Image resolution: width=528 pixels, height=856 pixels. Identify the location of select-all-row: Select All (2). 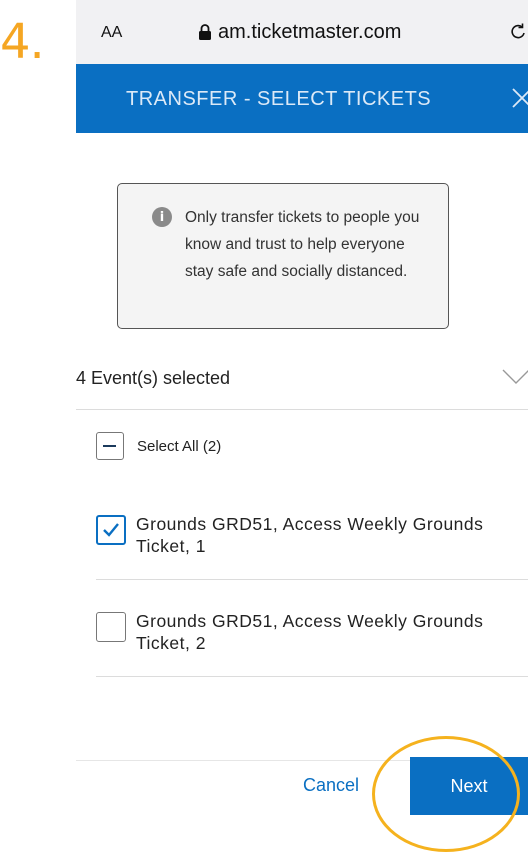
(158, 446).